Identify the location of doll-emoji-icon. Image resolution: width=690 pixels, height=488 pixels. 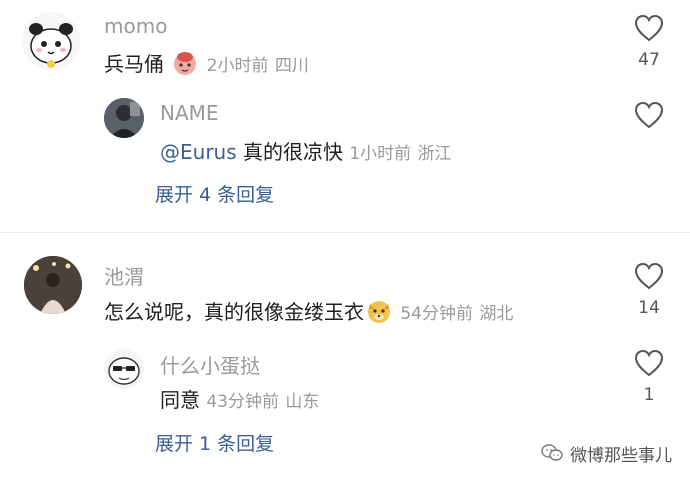
(185, 65).